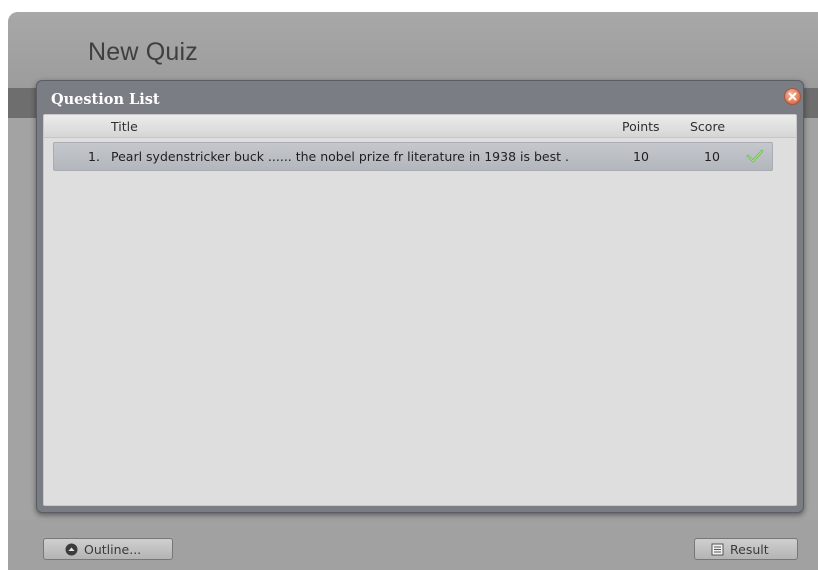 The height and width of the screenshot is (570, 818). Describe the element at coordinates (712, 156) in the screenshot. I see `row-score: 10` at that location.